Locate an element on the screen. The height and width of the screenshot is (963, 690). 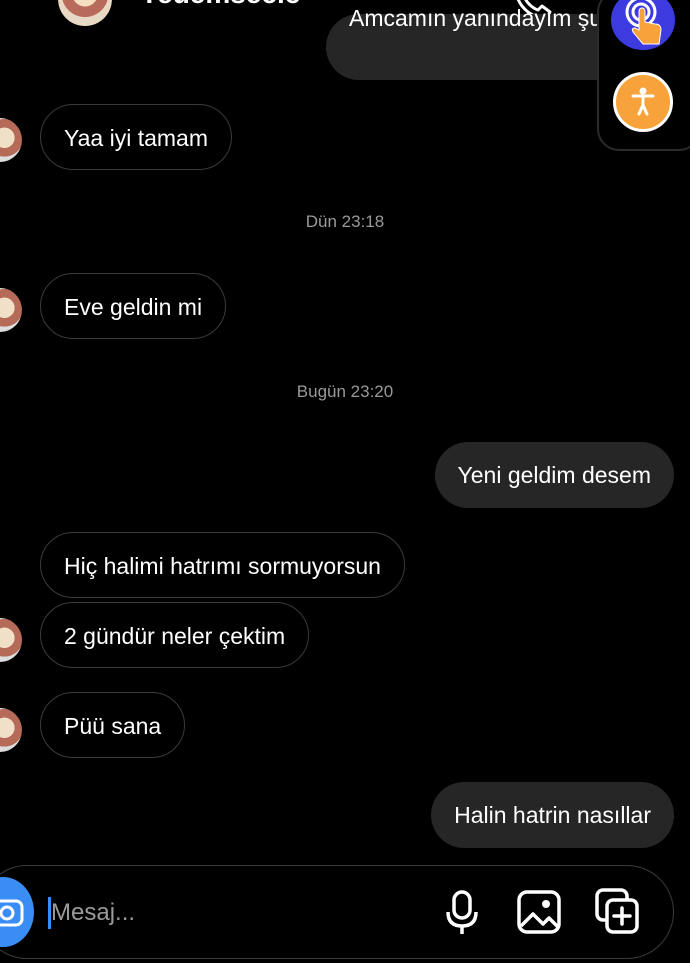
message-outgoing: Yeni geldim desem is located at coordinates (554, 475).